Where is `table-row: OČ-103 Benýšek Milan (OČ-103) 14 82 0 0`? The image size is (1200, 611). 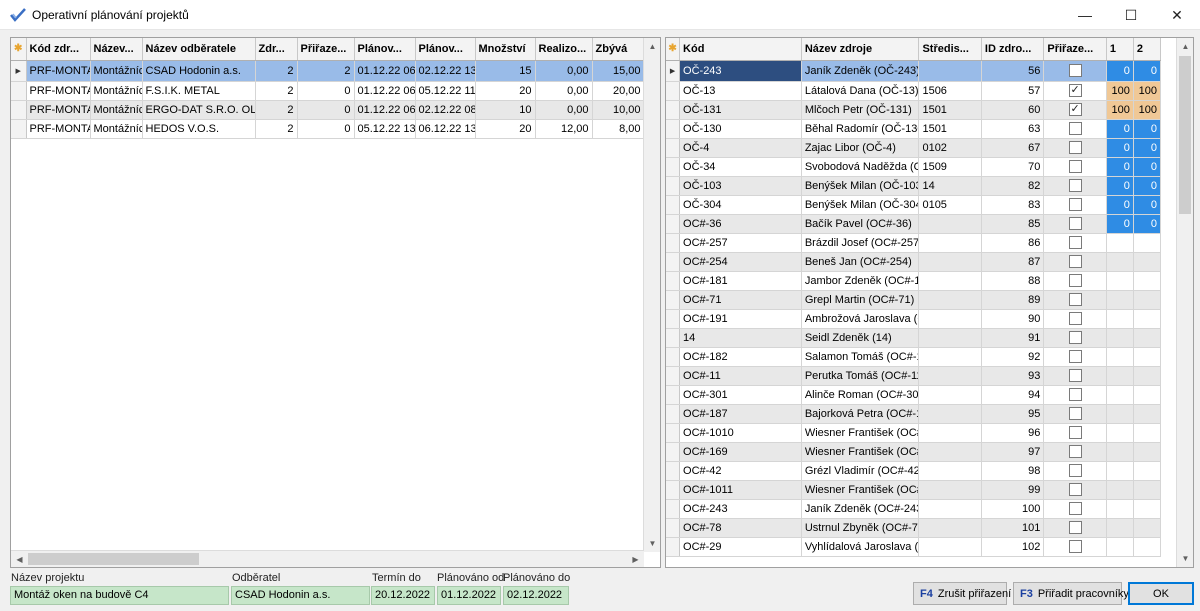
table-row: OČ-103 Benýšek Milan (OČ-103) 14 82 0 0 is located at coordinates (914, 186).